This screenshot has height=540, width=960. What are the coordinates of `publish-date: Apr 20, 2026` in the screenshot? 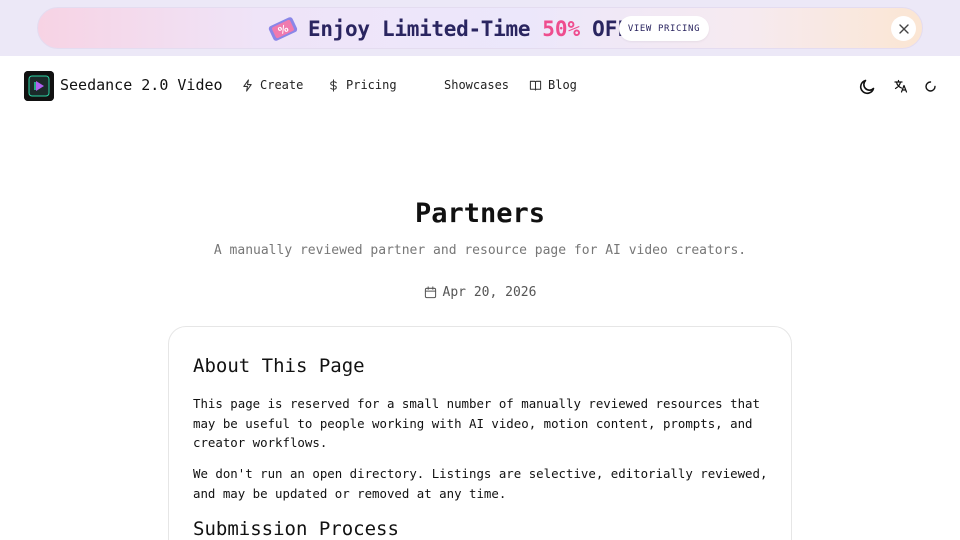 It's located at (480, 292).